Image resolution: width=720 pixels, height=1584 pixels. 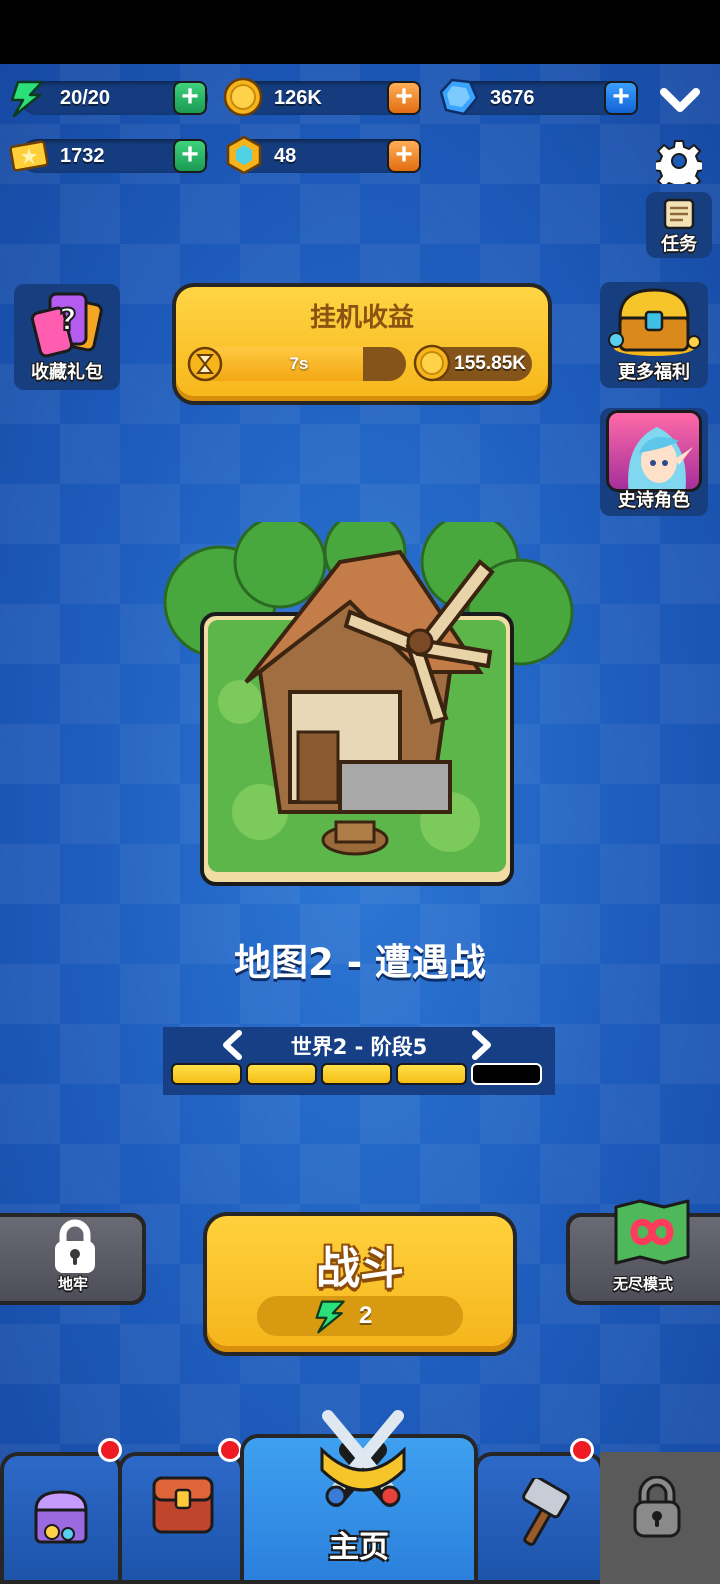 What do you see at coordinates (679, 214) in the screenshot?
I see `scroll-icon` at bounding box center [679, 214].